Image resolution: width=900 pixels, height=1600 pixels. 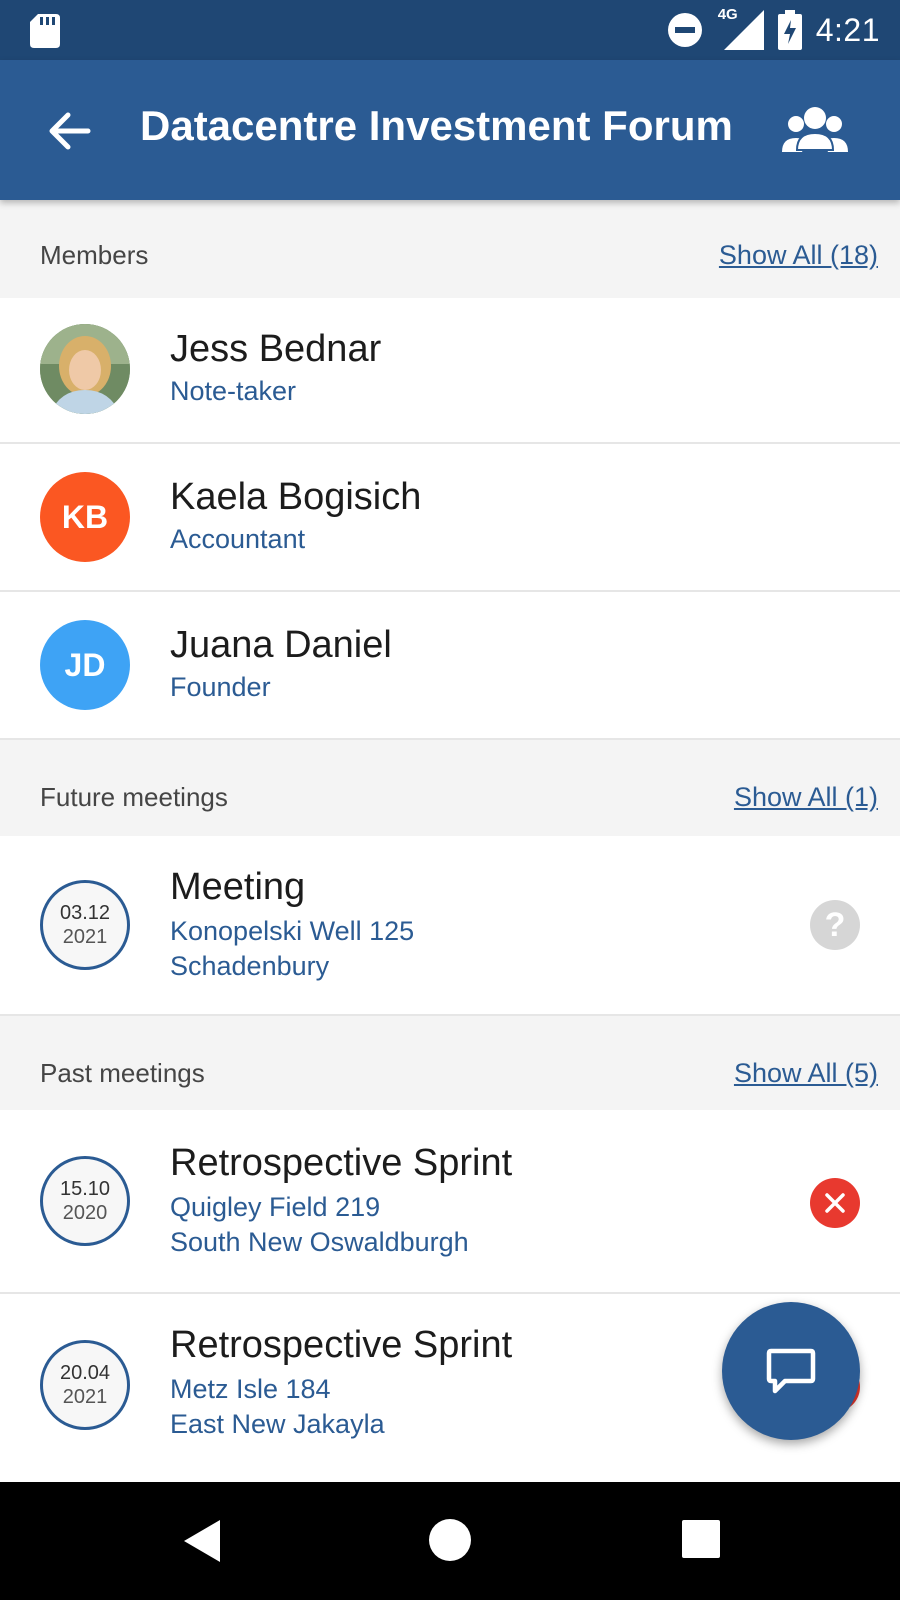 I want to click on date-year: 2020, so click(x=85, y=1213).